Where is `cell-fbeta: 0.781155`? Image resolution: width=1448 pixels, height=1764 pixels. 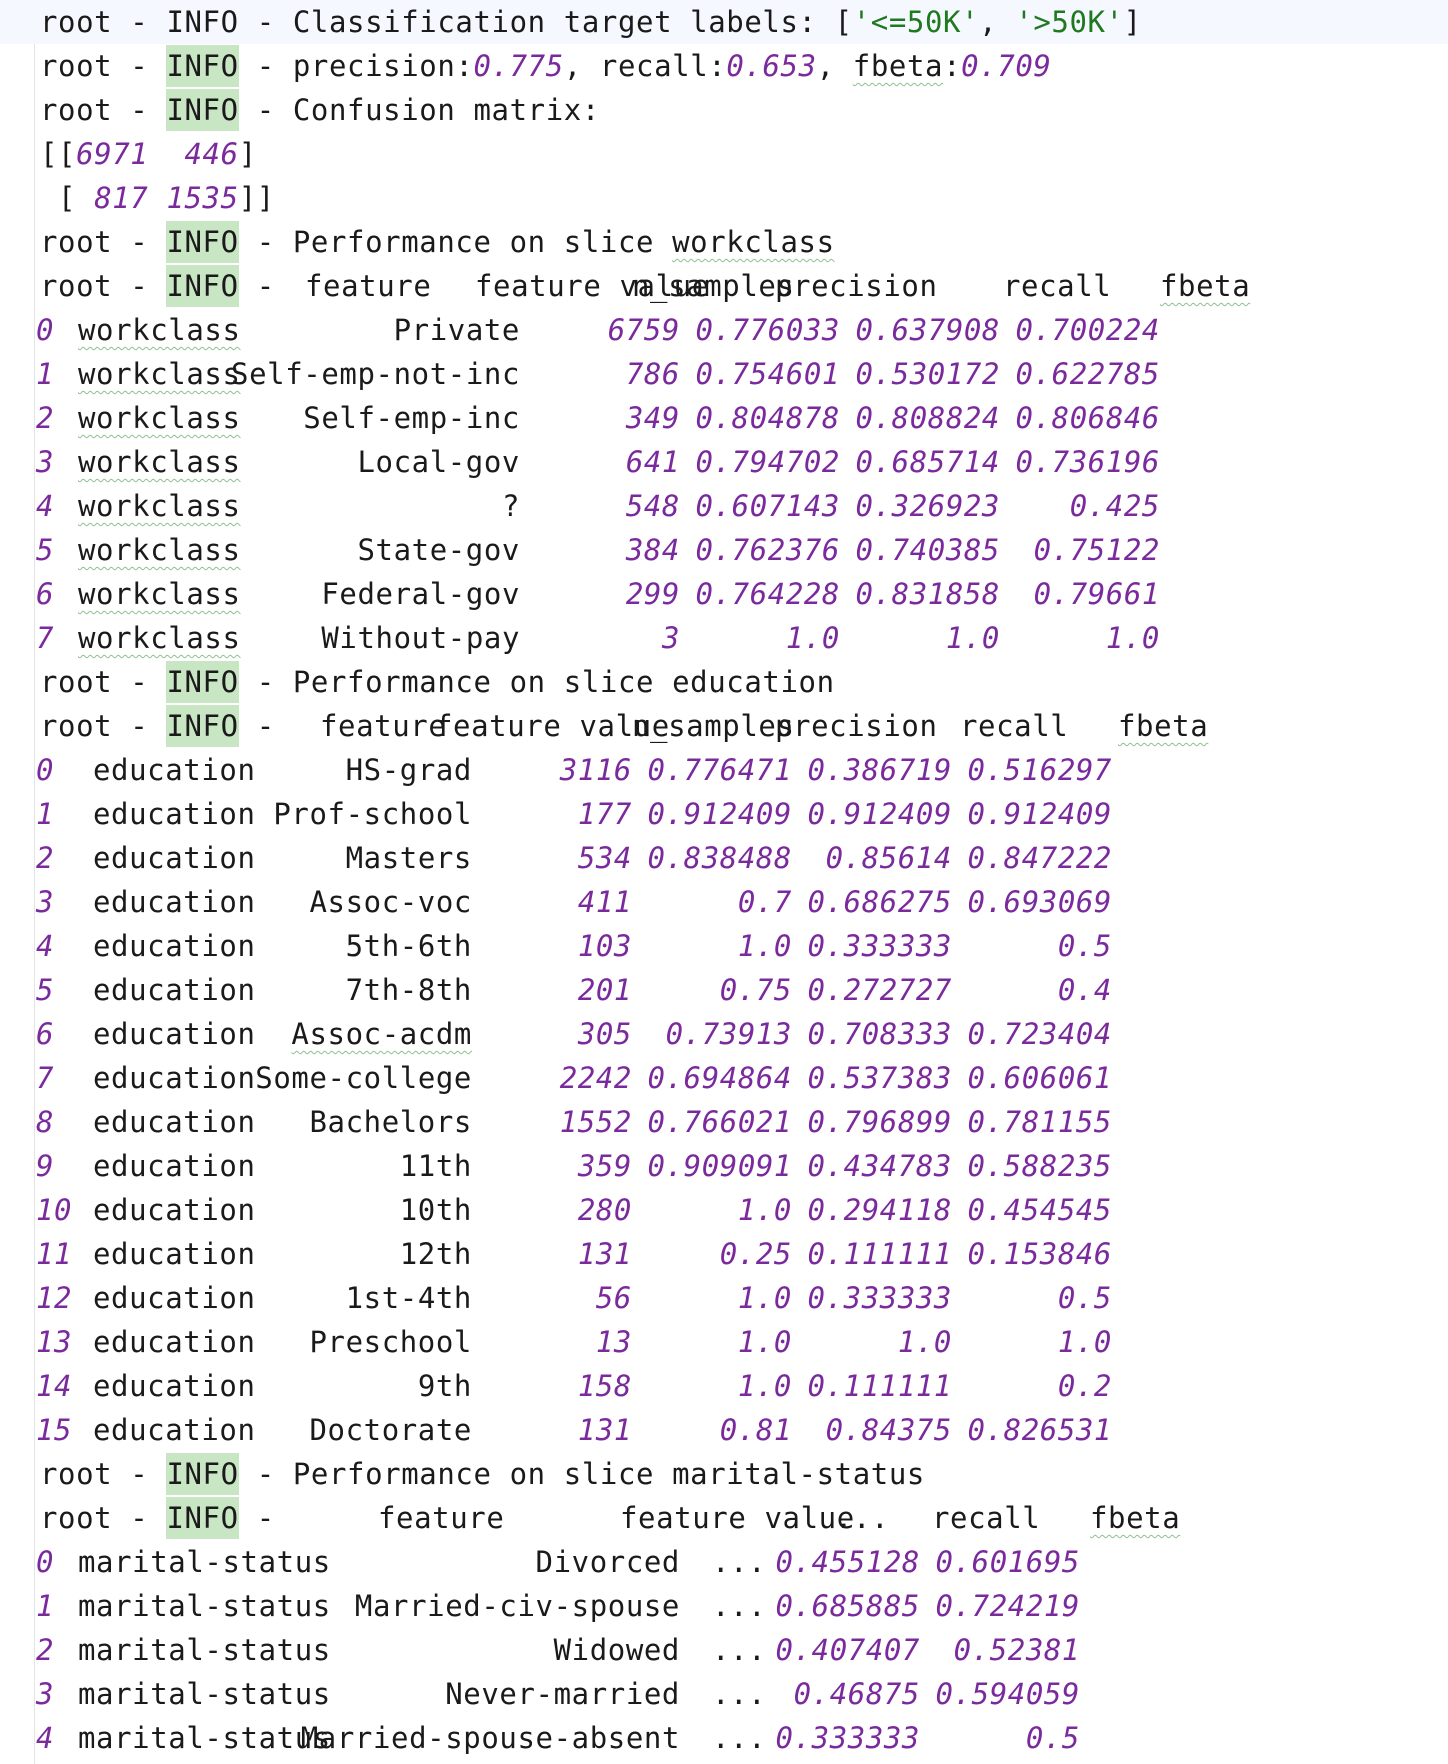 cell-fbeta: 0.781155 is located at coordinates (1039, 1122).